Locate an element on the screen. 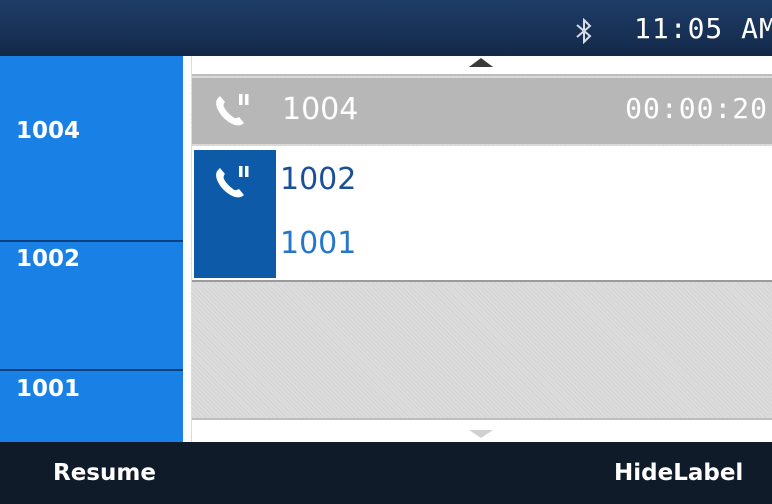  active-call-number: 1002 is located at coordinates (318, 179).